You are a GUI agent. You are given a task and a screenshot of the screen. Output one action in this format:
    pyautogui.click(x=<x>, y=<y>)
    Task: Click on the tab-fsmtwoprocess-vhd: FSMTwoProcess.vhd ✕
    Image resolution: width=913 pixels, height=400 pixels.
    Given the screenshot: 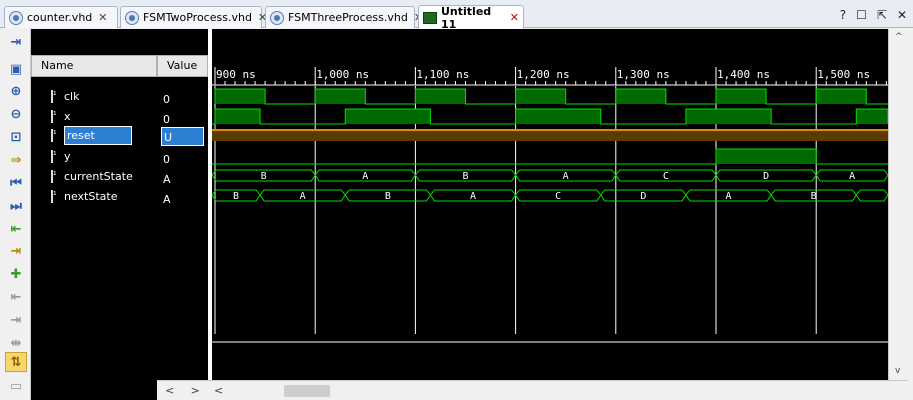 What is the action you would take?
    pyautogui.click(x=193, y=17)
    